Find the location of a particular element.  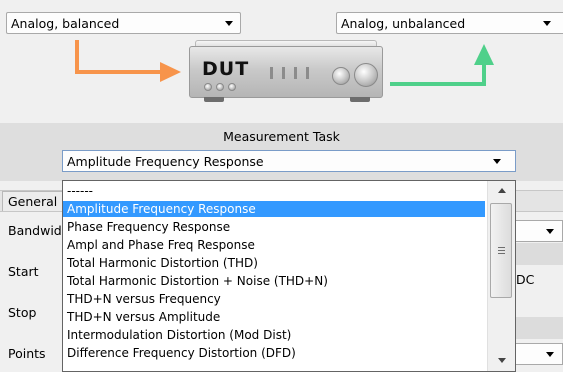

dropdown-option: THD+N versus Frequency is located at coordinates (274, 299).